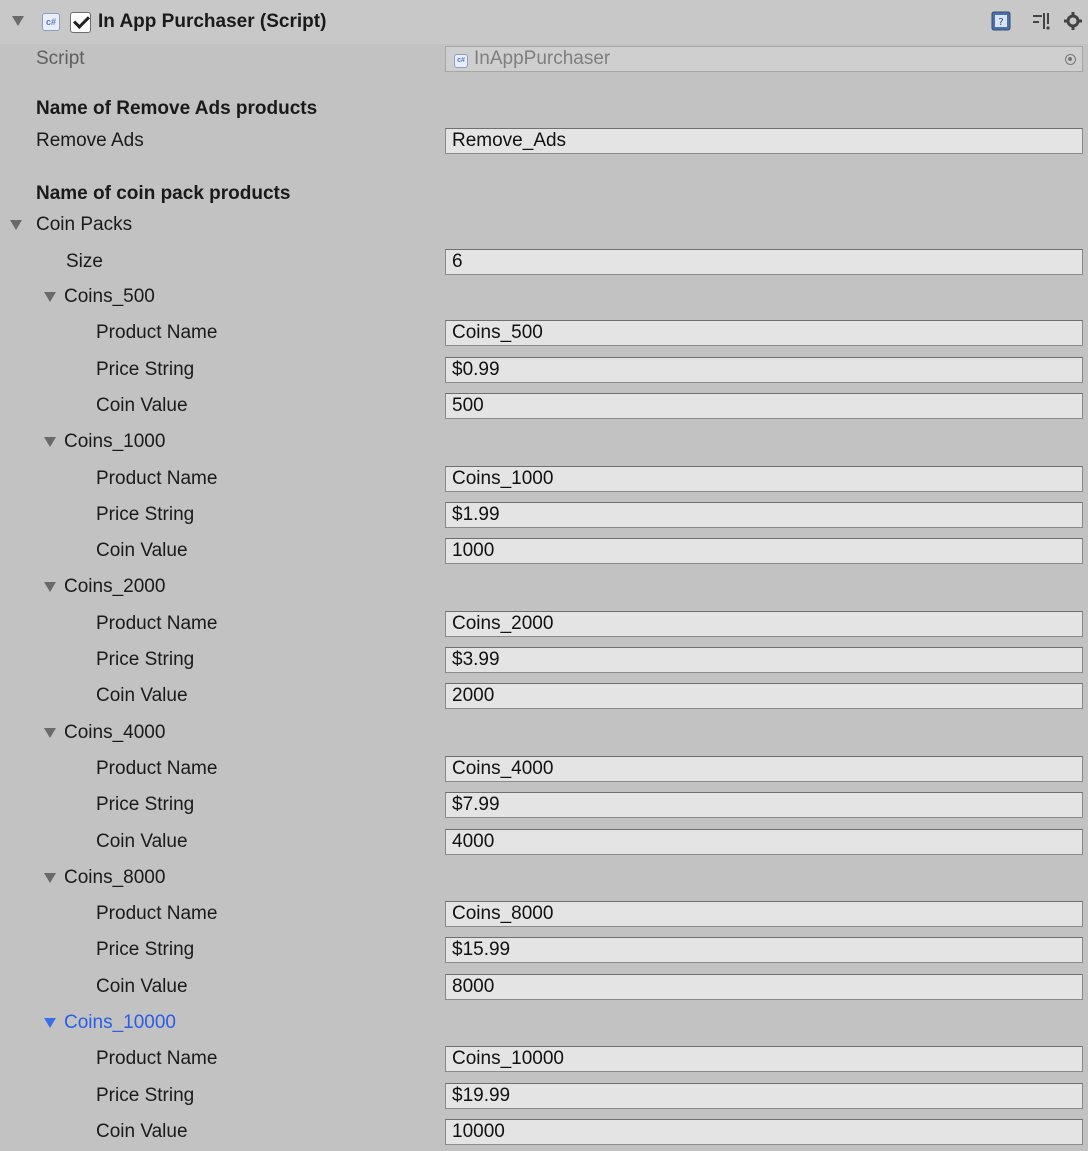  I want to click on product-name-field: Coins_500, so click(764, 333).